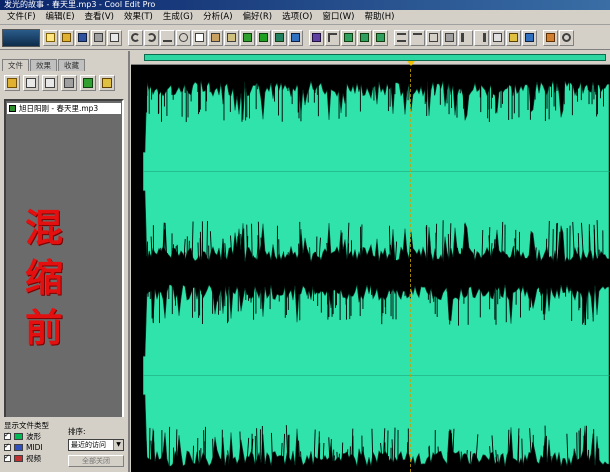 This screenshot has width=610, height=472. I want to click on cut-button, so click(183, 37).